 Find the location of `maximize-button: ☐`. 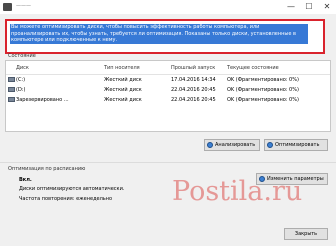

maximize-button: ☐ is located at coordinates (309, 7).